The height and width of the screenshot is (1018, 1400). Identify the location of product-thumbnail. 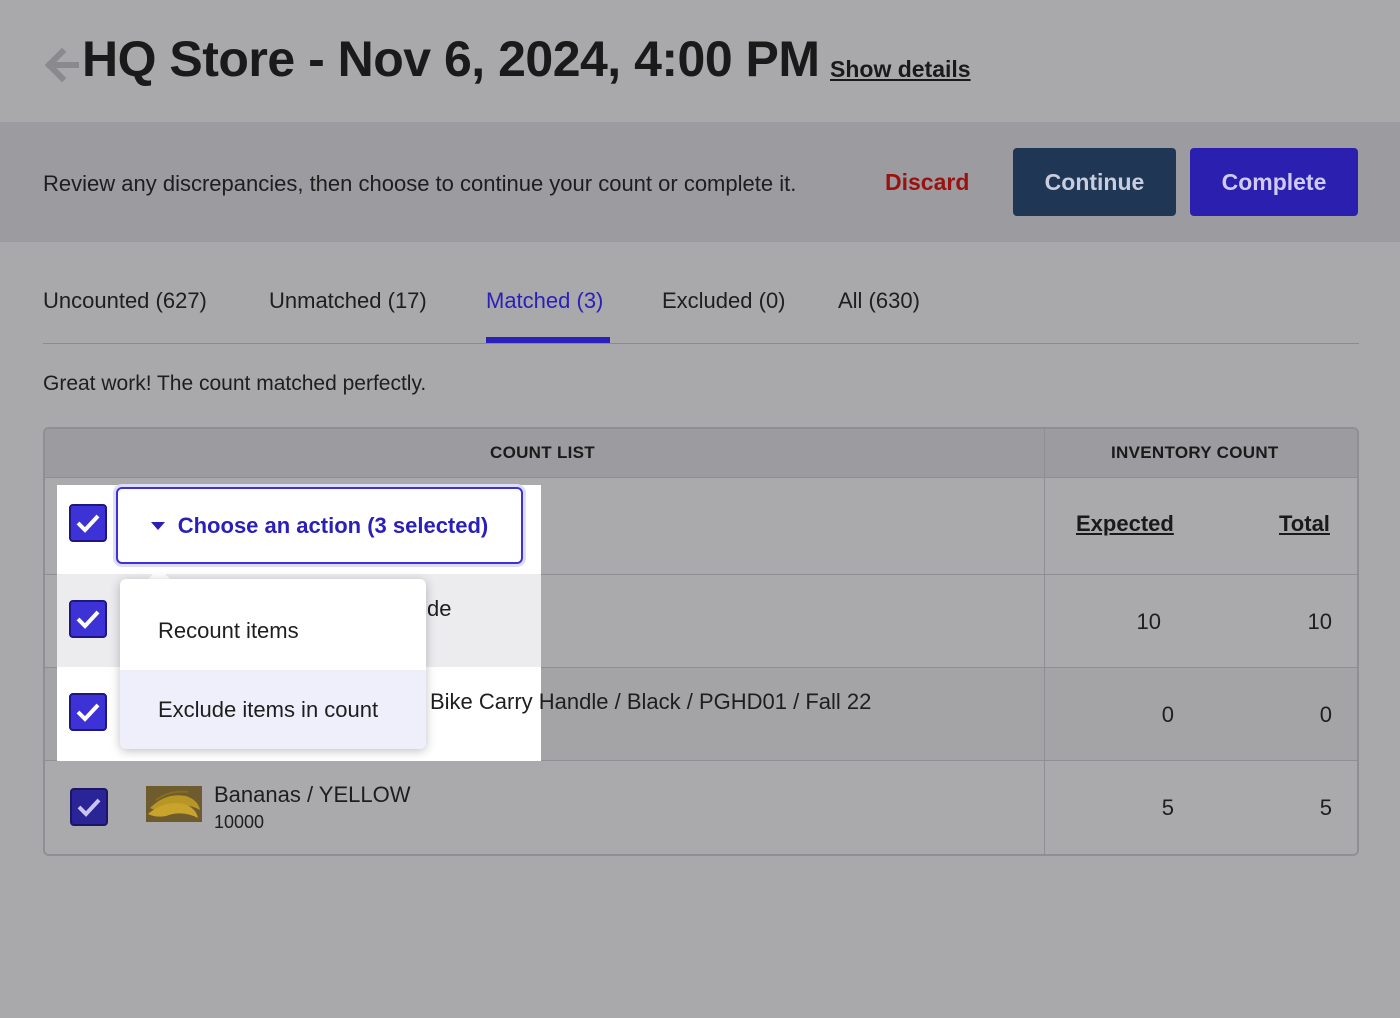
(174, 804).